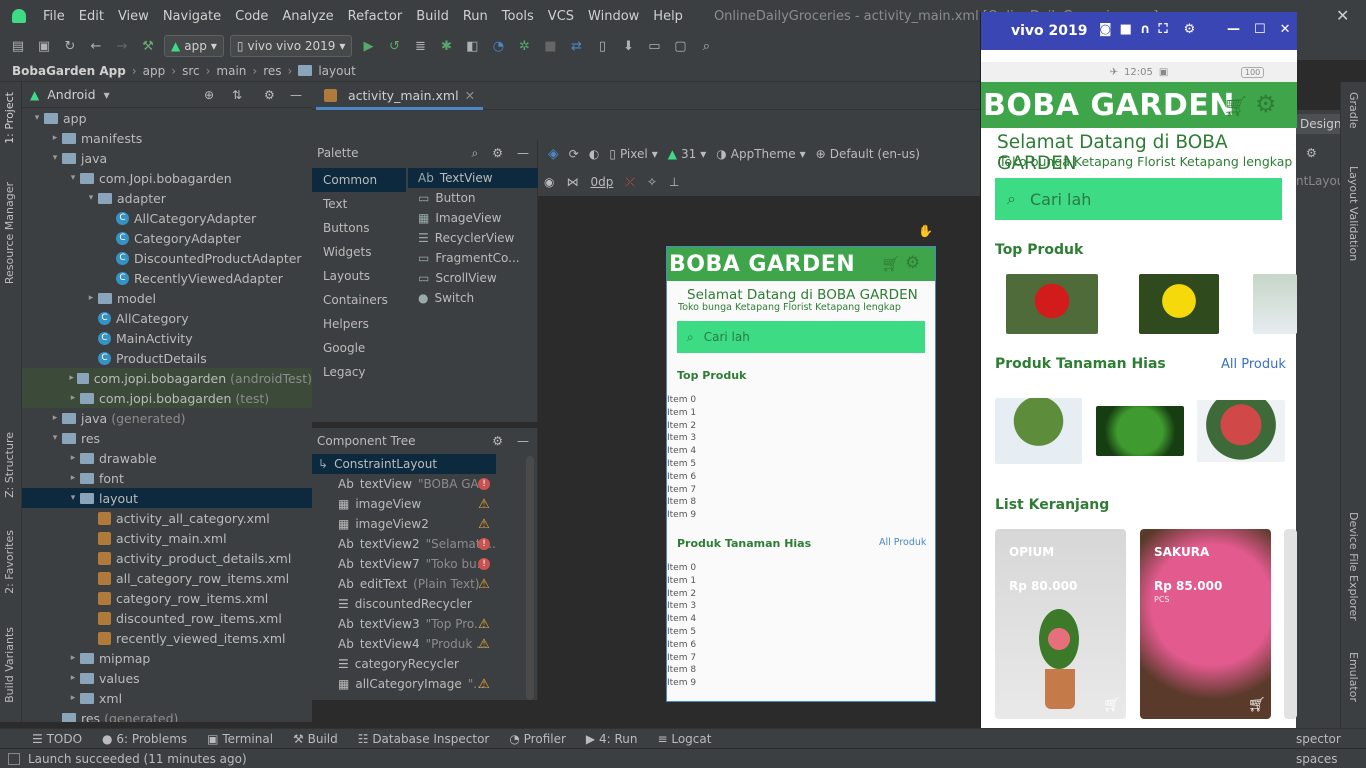 Image resolution: width=1366 pixels, height=768 pixels. I want to click on menu-navigate: Navigate, so click(192, 16).